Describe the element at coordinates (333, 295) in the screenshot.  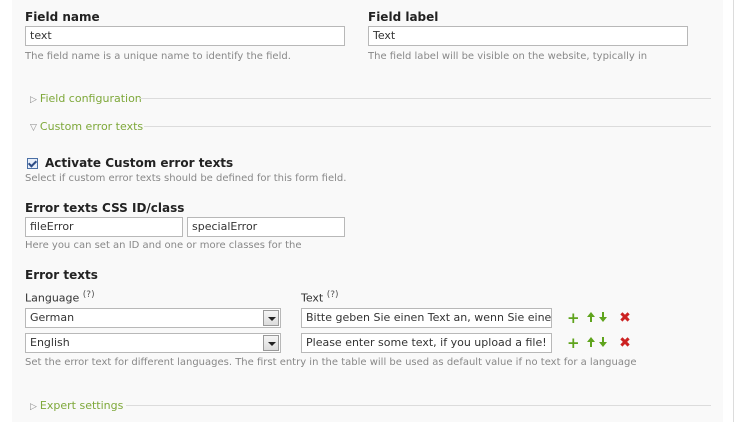
I see `text-help-link: (?)` at that location.